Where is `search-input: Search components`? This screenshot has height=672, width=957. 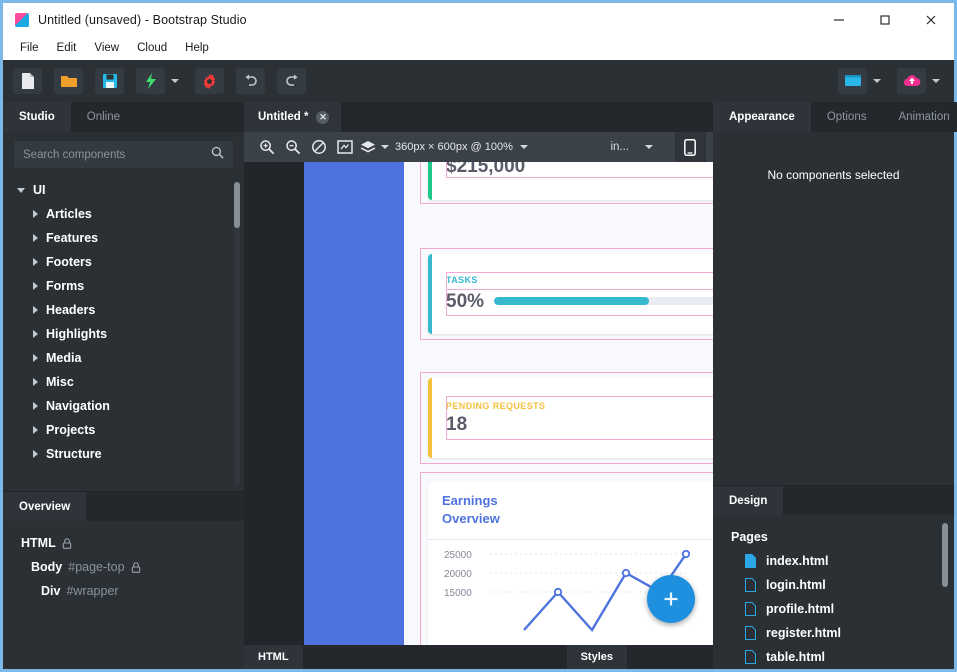
search-input: Search components is located at coordinates (123, 154).